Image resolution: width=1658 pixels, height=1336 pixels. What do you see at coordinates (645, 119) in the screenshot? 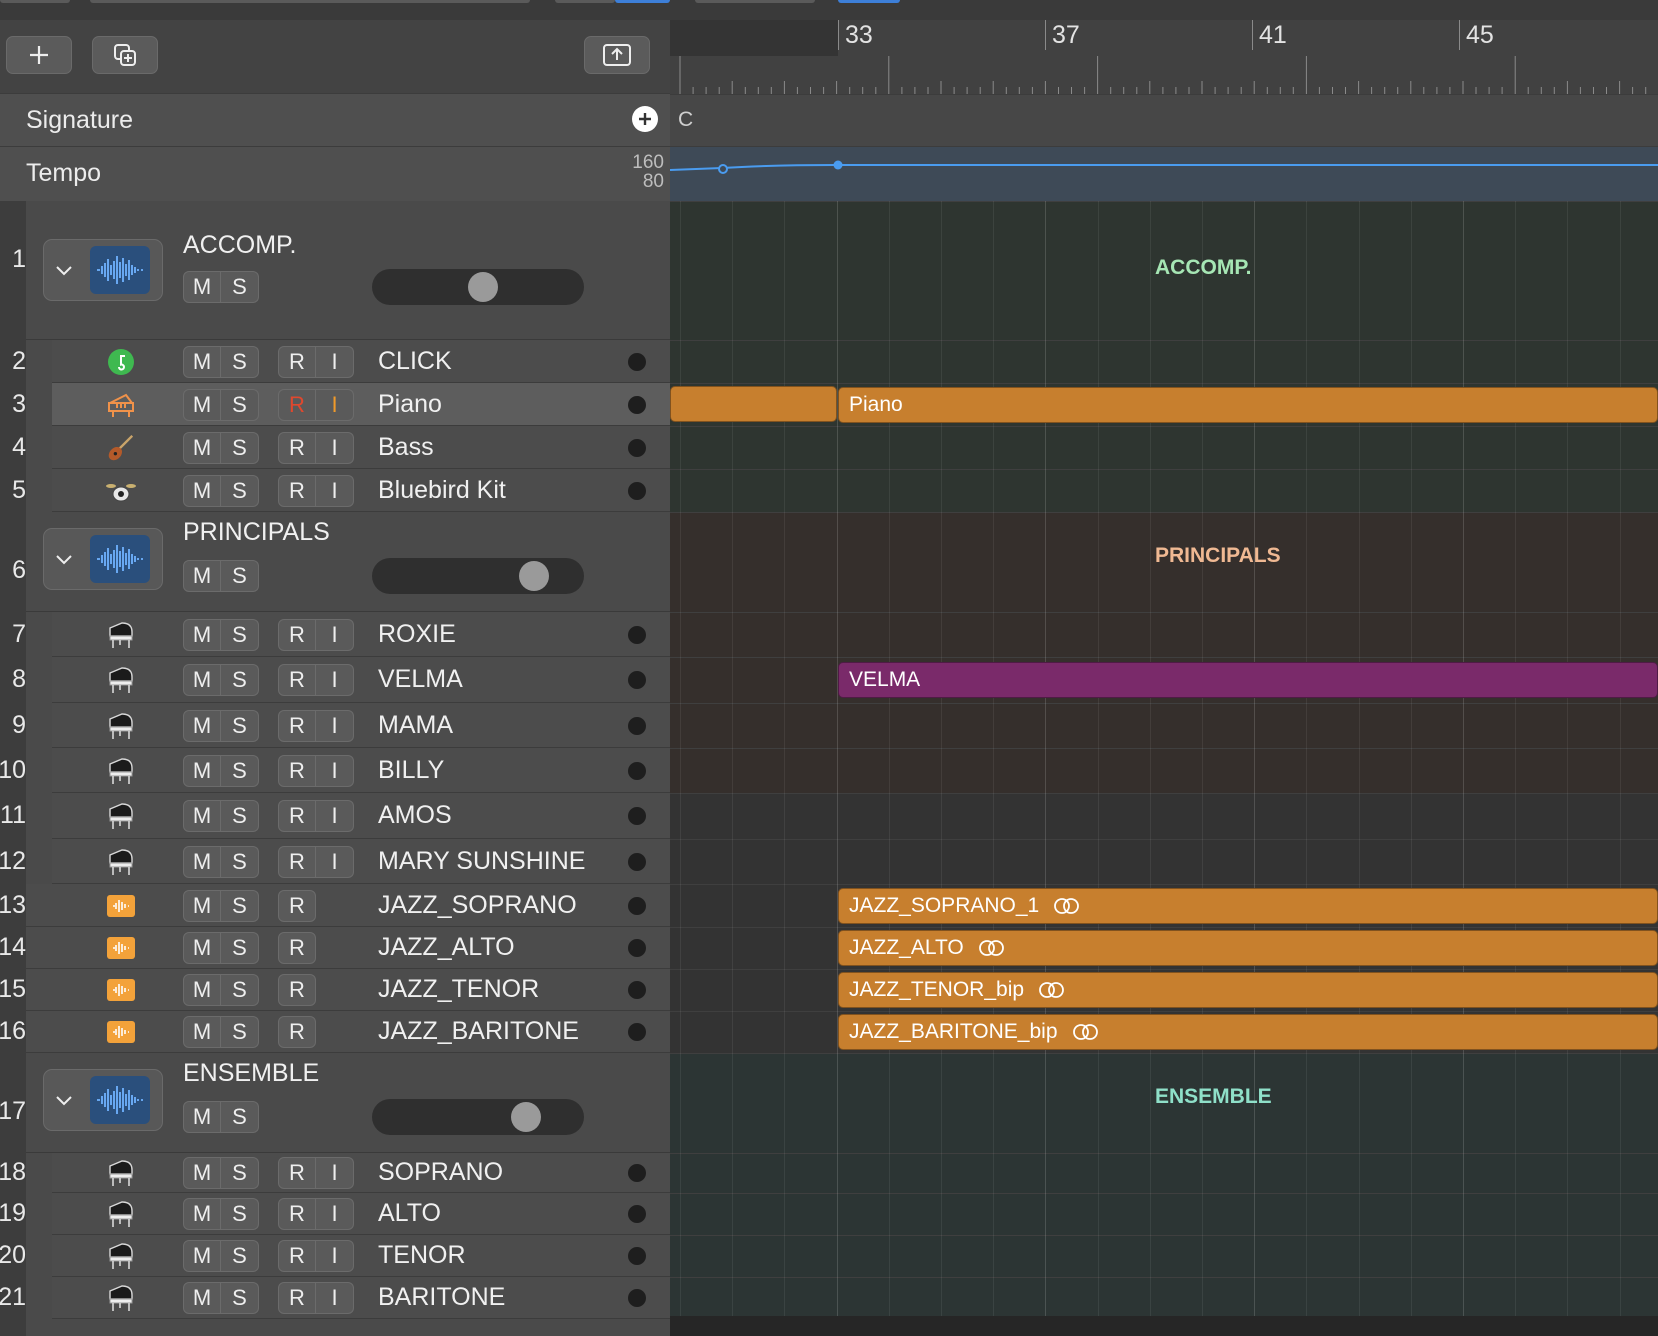
I see `add-signature-button` at bounding box center [645, 119].